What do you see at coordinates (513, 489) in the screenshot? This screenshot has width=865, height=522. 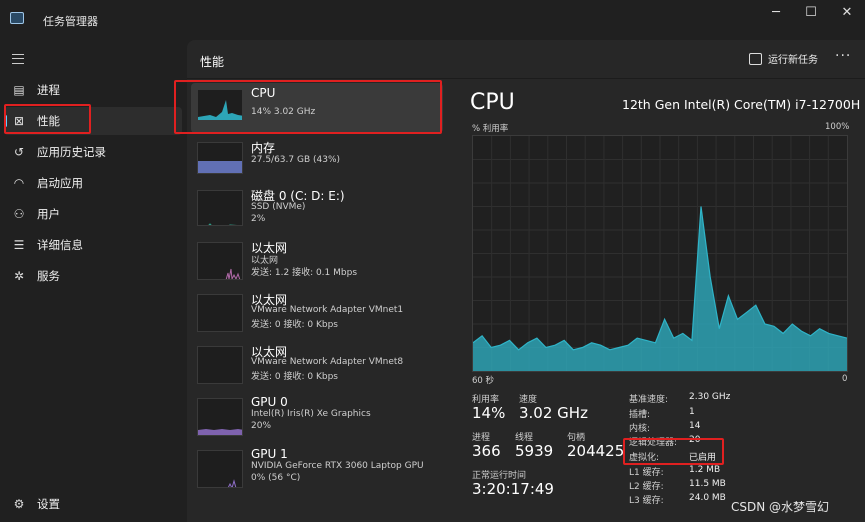 I see `uptime-value: 3:20:17:49` at bounding box center [513, 489].